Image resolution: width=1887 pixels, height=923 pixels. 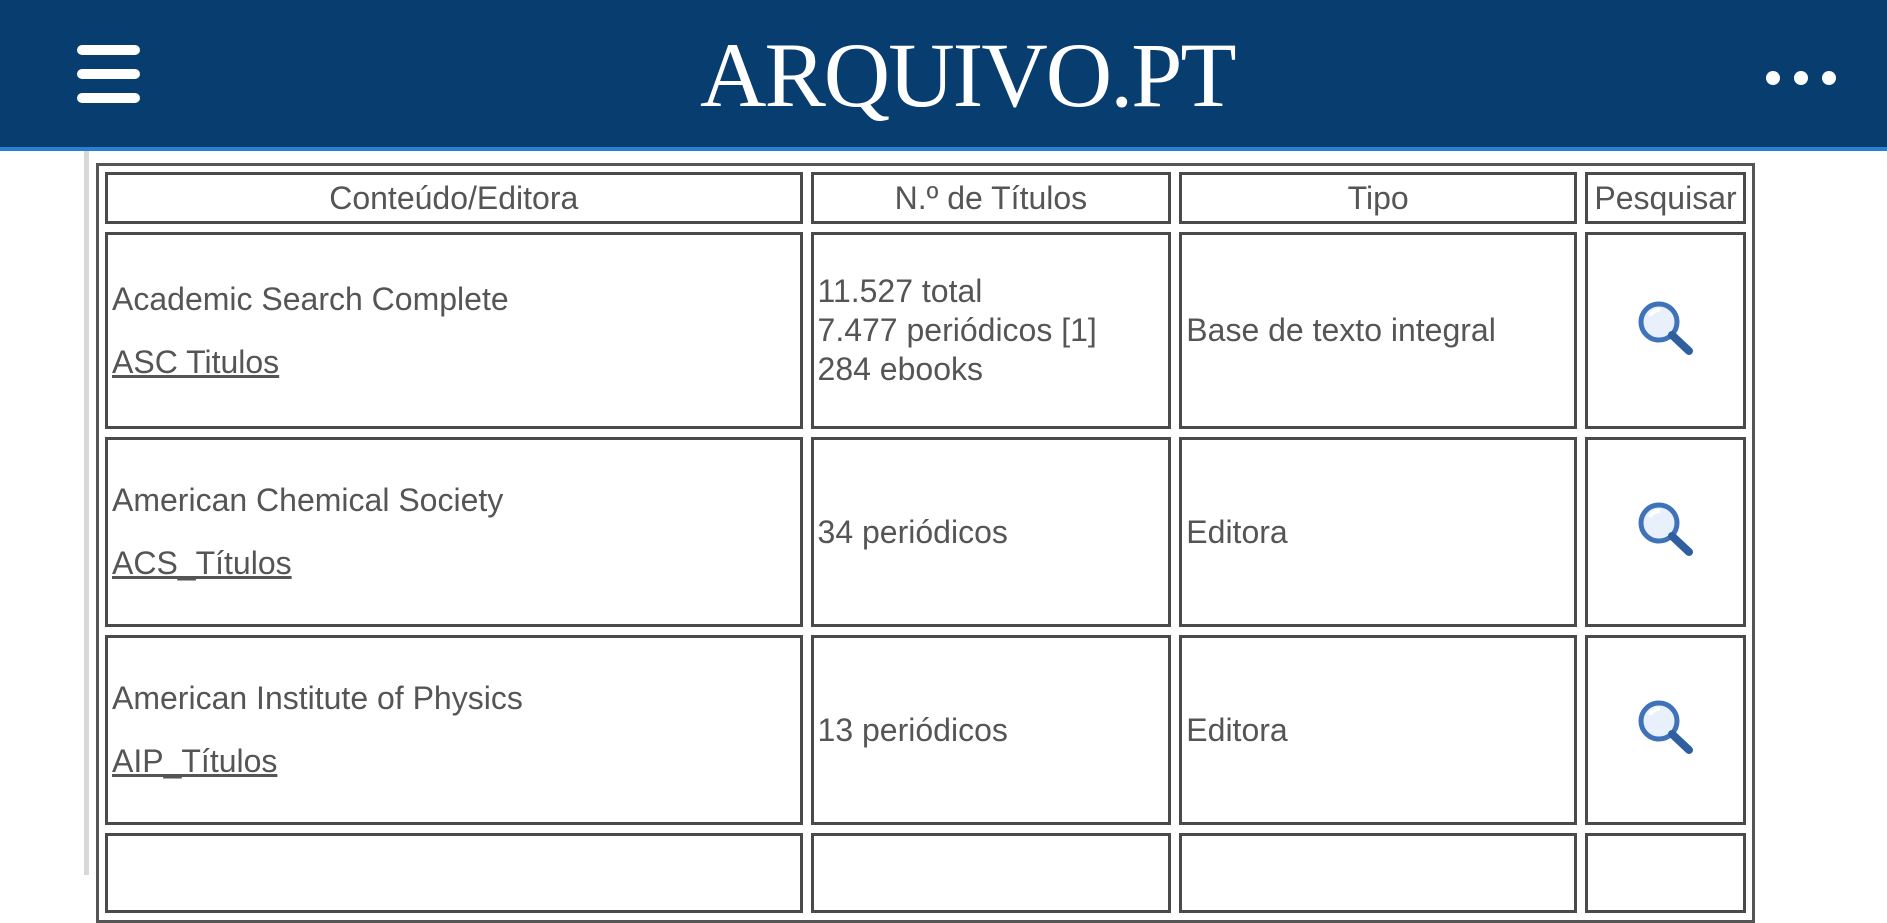 I want to click on publisher-name: American Institute of Physics, so click(x=317, y=698).